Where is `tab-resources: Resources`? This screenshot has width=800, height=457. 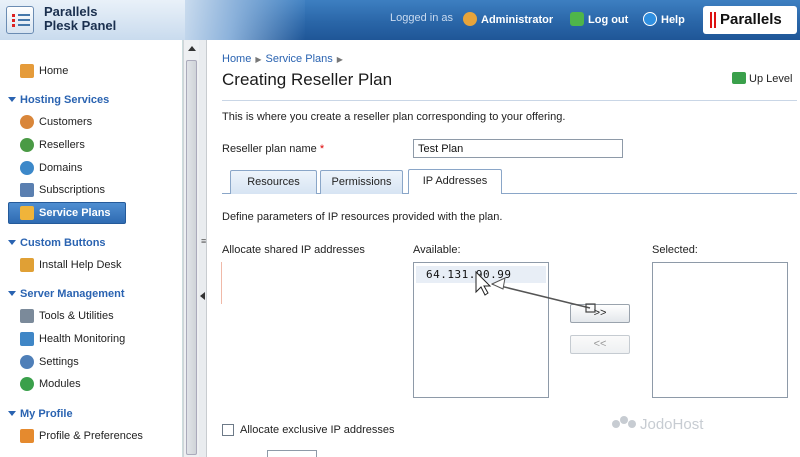
tab-resources: Resources is located at coordinates (273, 182).